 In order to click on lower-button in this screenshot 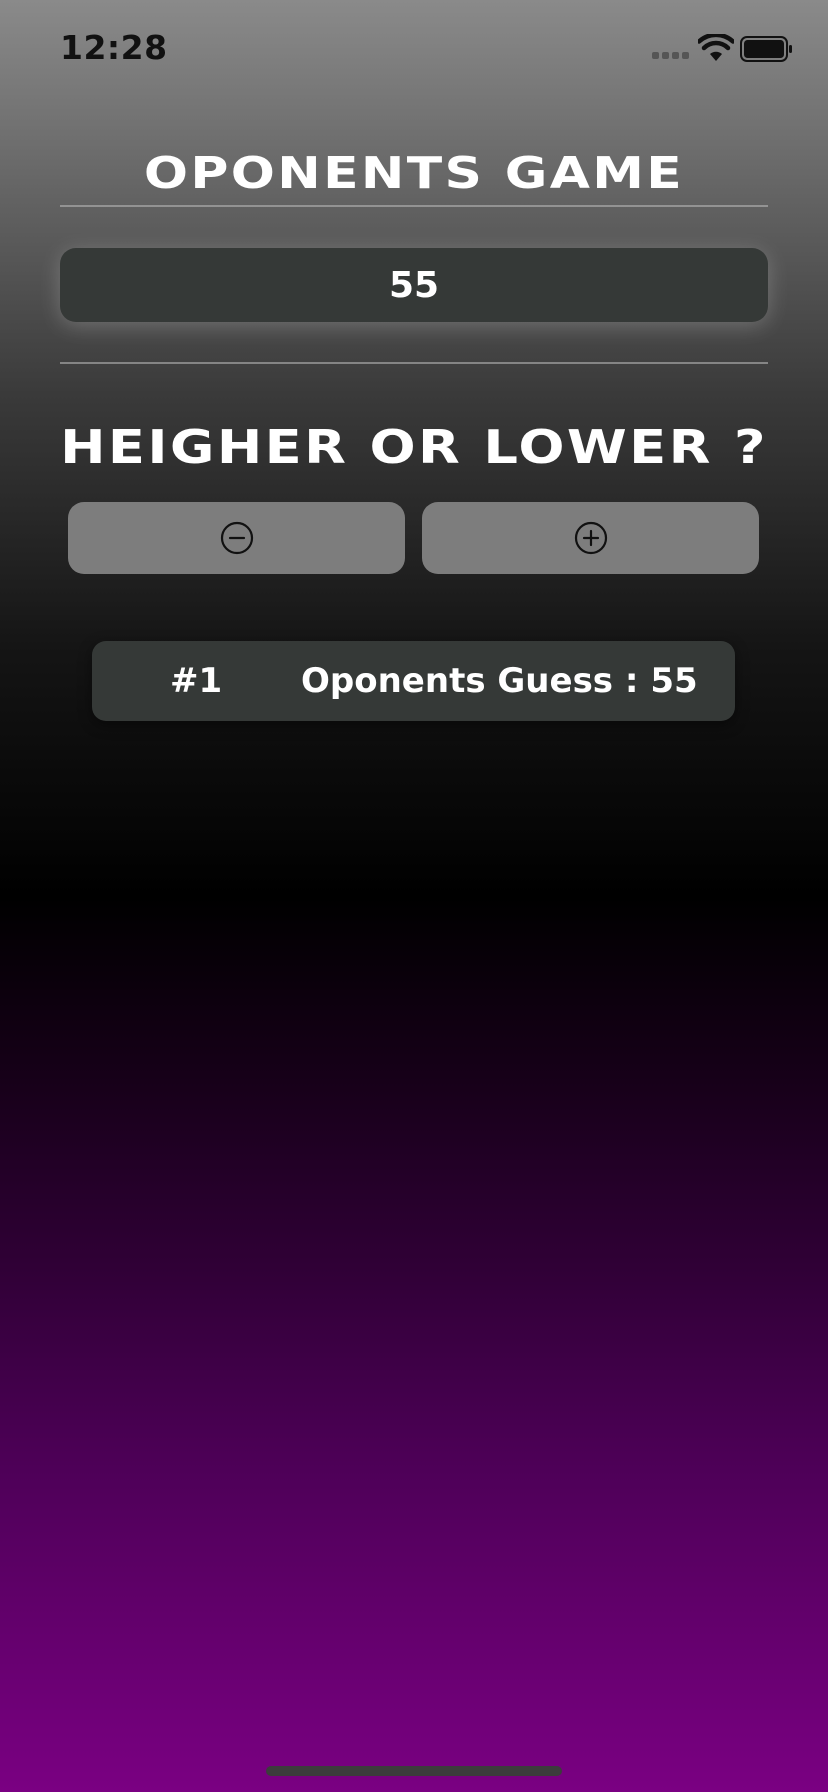, I will do `click(236, 538)`.